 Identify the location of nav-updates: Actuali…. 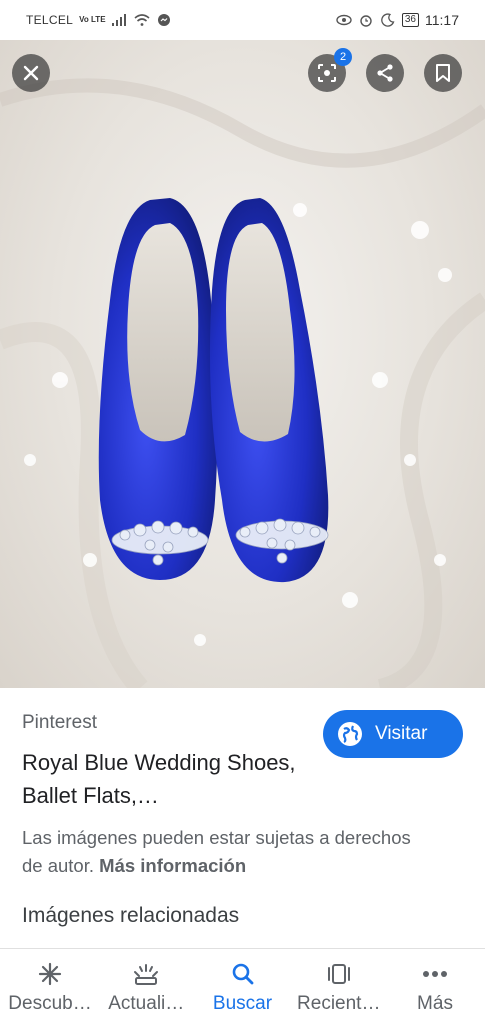
(146, 986).